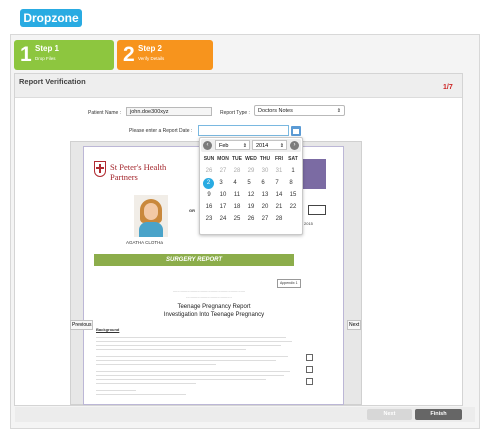 Image resolution: width=492 pixels, height=437 pixels. Describe the element at coordinates (294, 145) in the screenshot. I see `next-month-icon: ›` at that location.